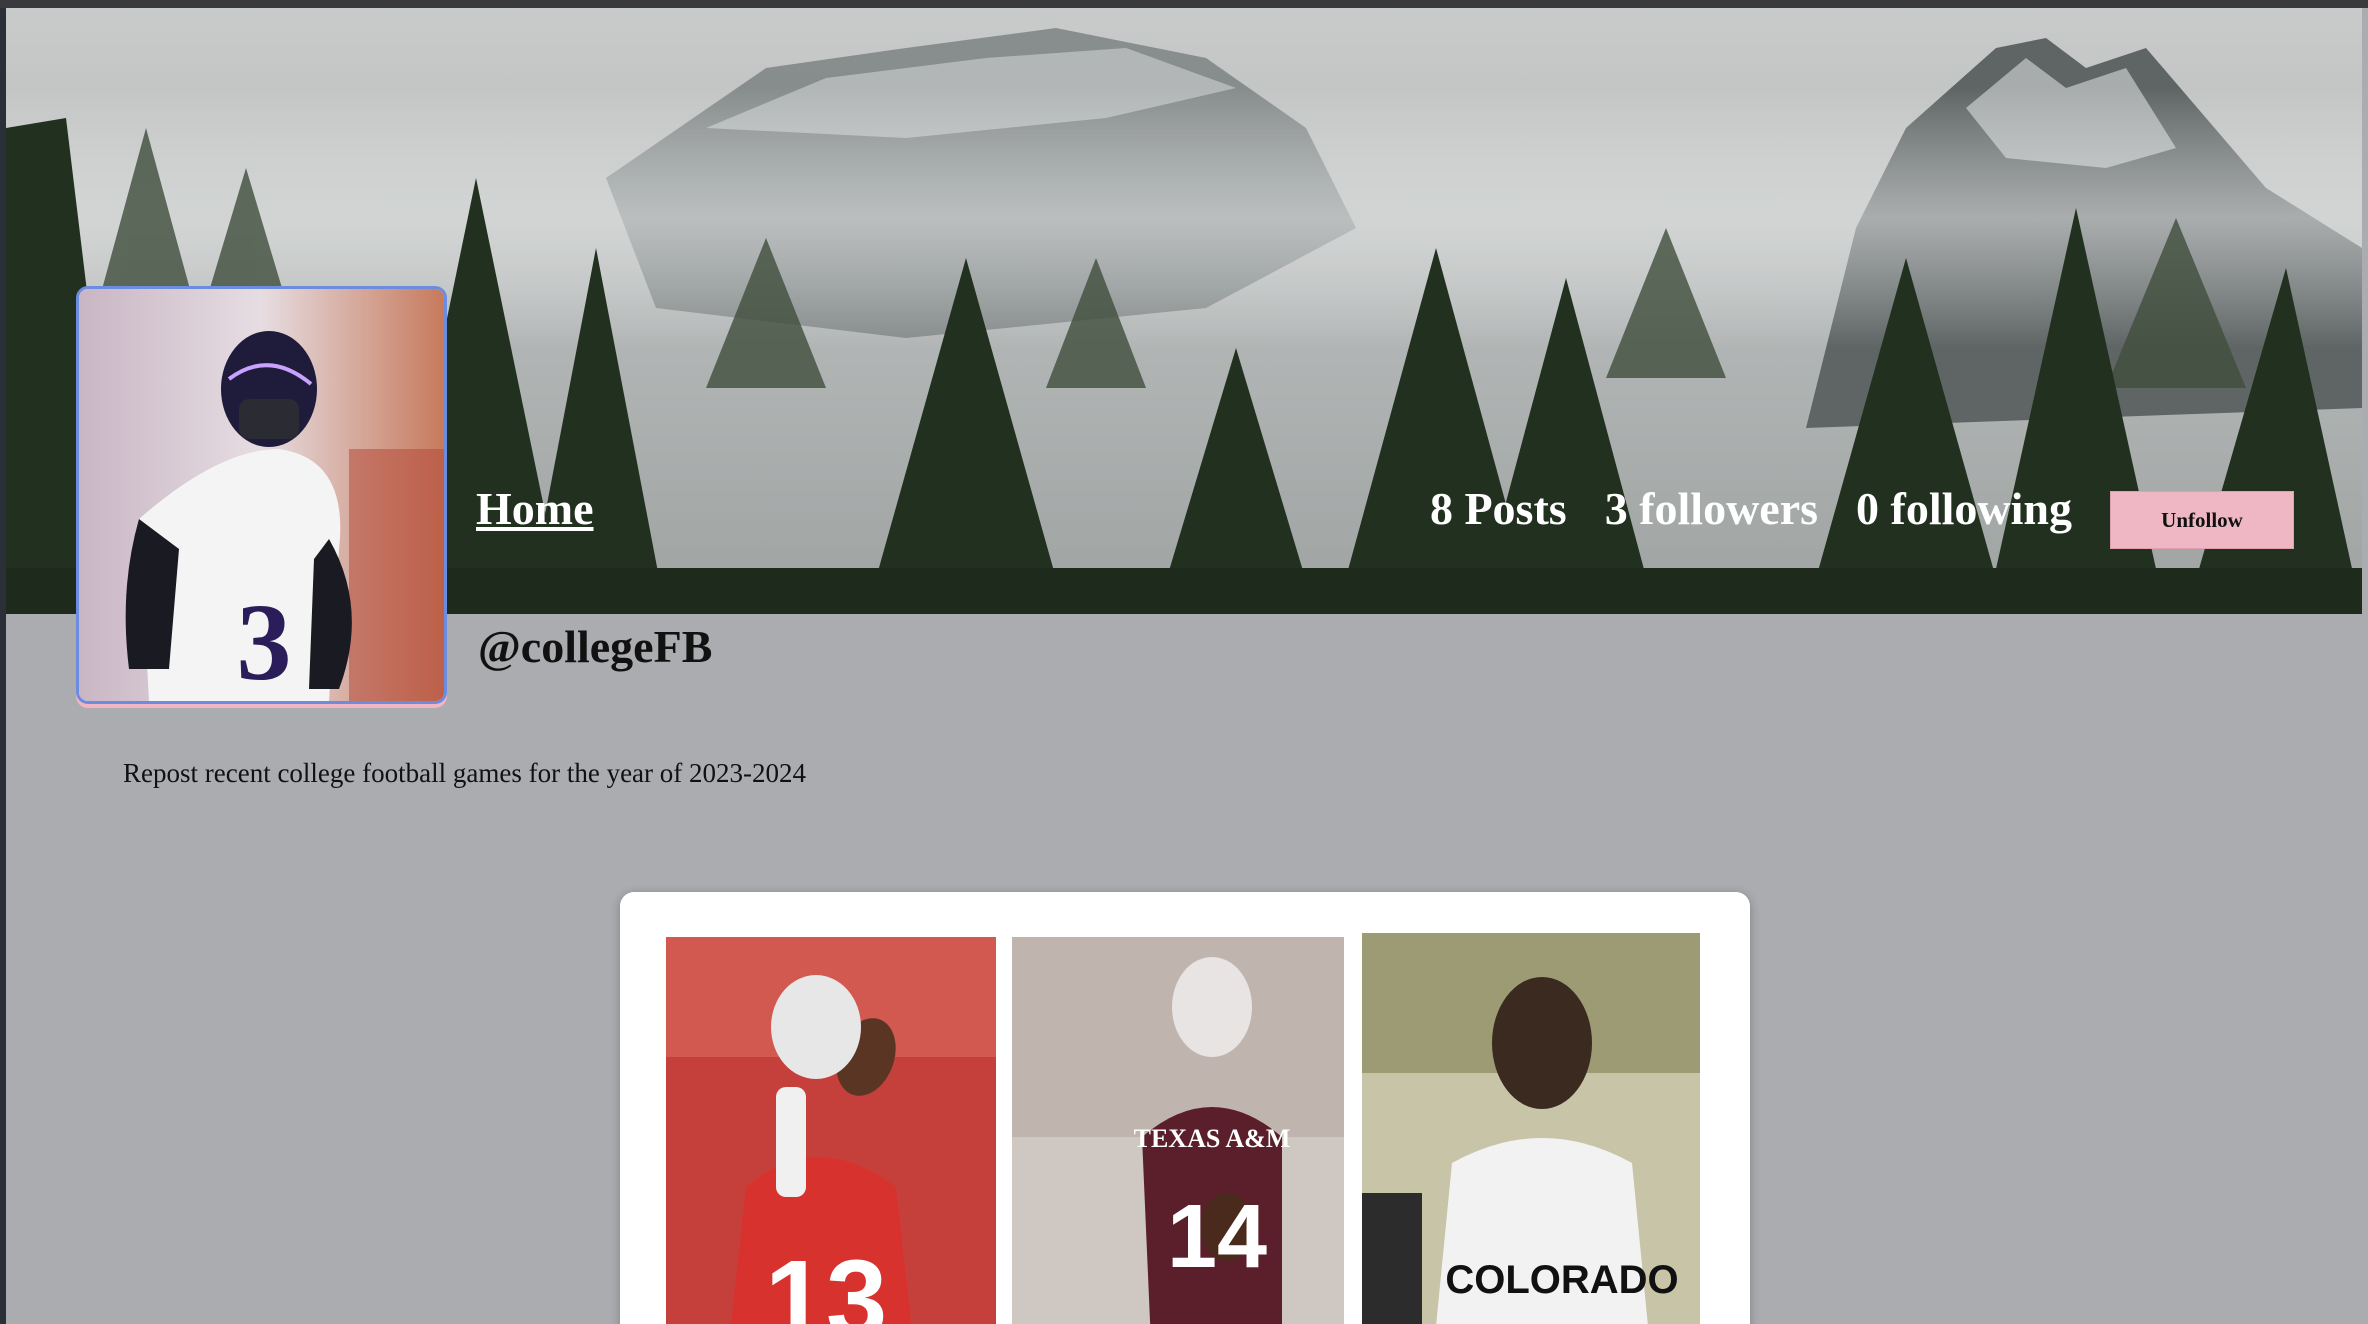 The height and width of the screenshot is (1324, 2368). Describe the element at coordinates (1964, 508) in the screenshot. I see `following-count: 0 following` at that location.